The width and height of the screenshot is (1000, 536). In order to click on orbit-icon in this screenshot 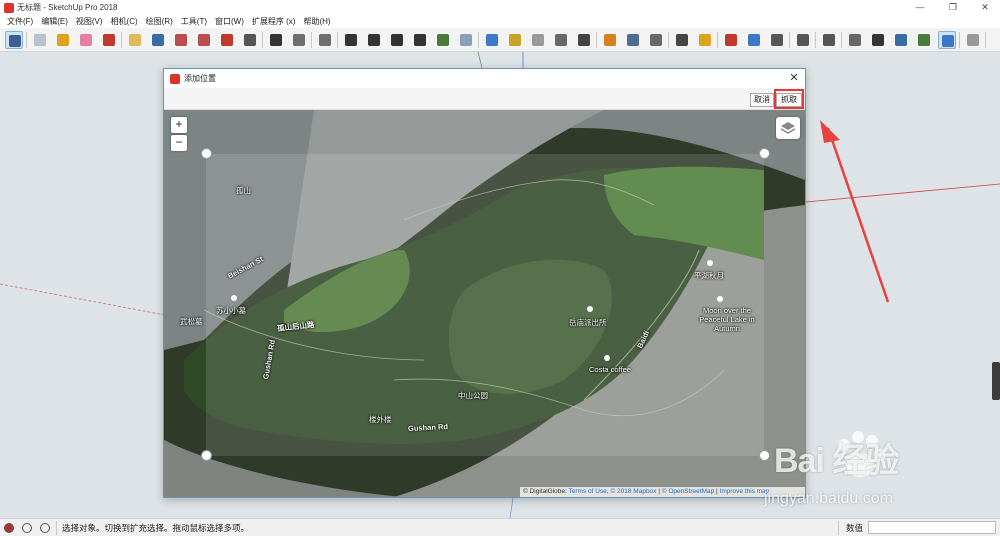, I will do `click(109, 40)`.